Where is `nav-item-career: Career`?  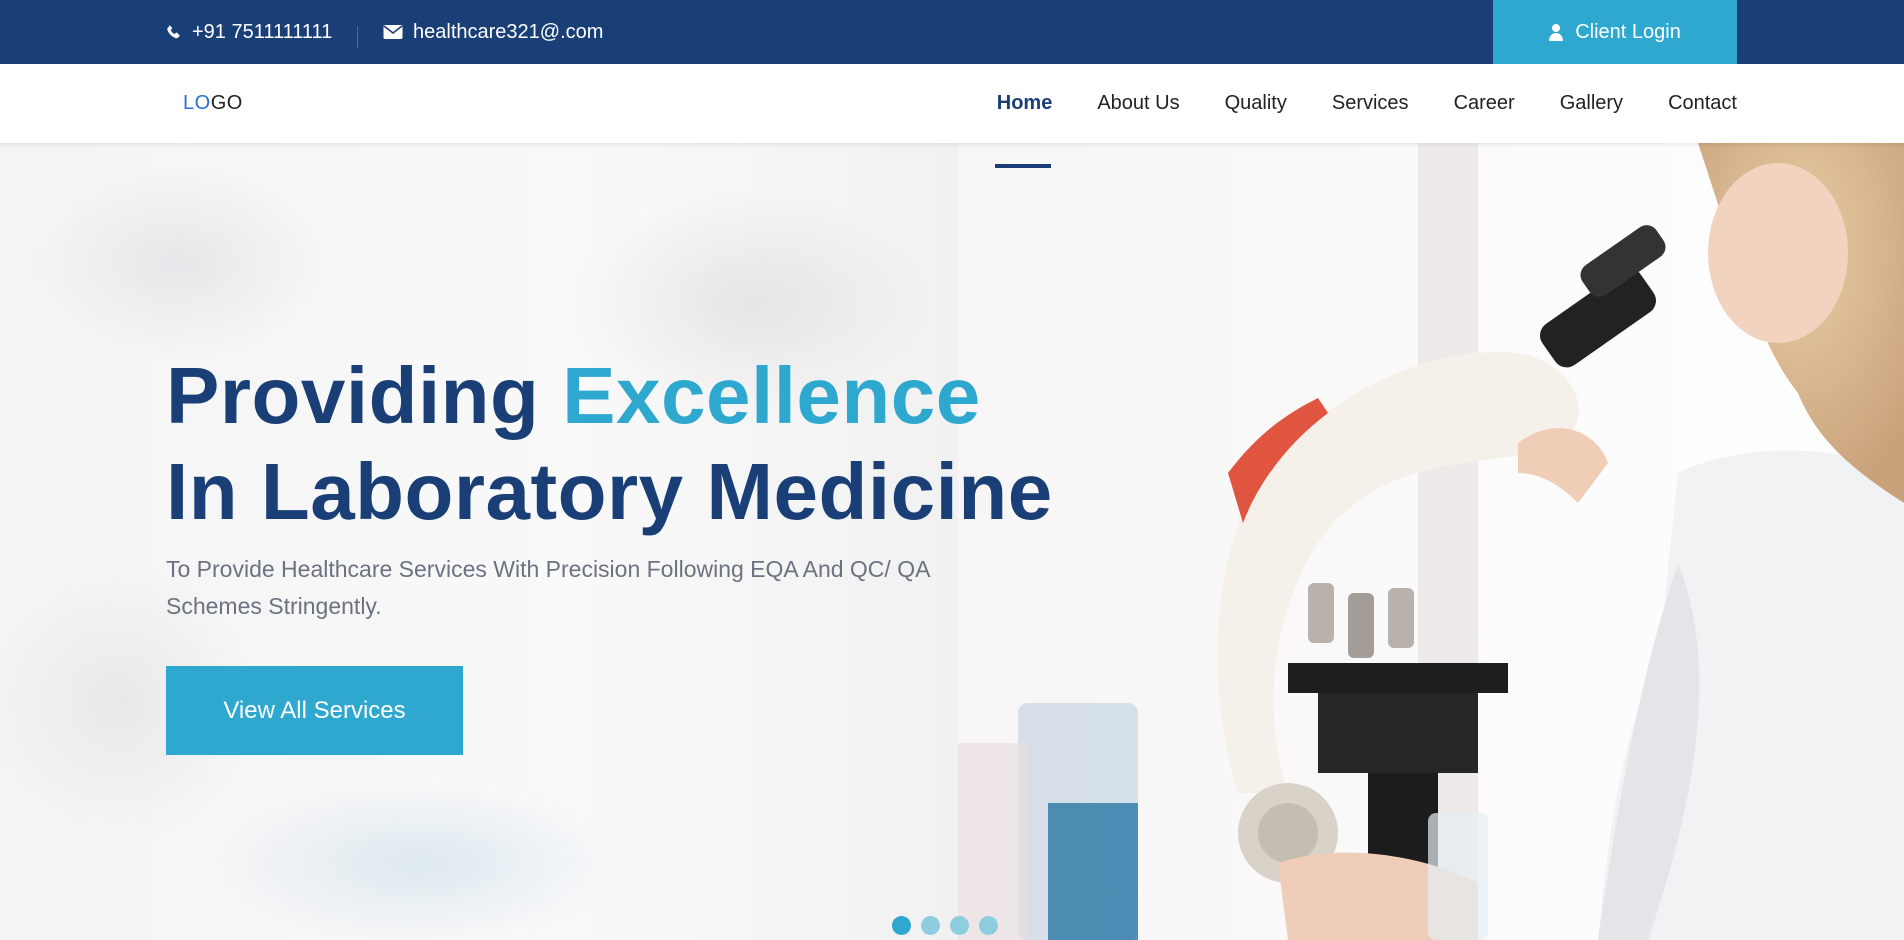
nav-item-career: Career is located at coordinates (1484, 103).